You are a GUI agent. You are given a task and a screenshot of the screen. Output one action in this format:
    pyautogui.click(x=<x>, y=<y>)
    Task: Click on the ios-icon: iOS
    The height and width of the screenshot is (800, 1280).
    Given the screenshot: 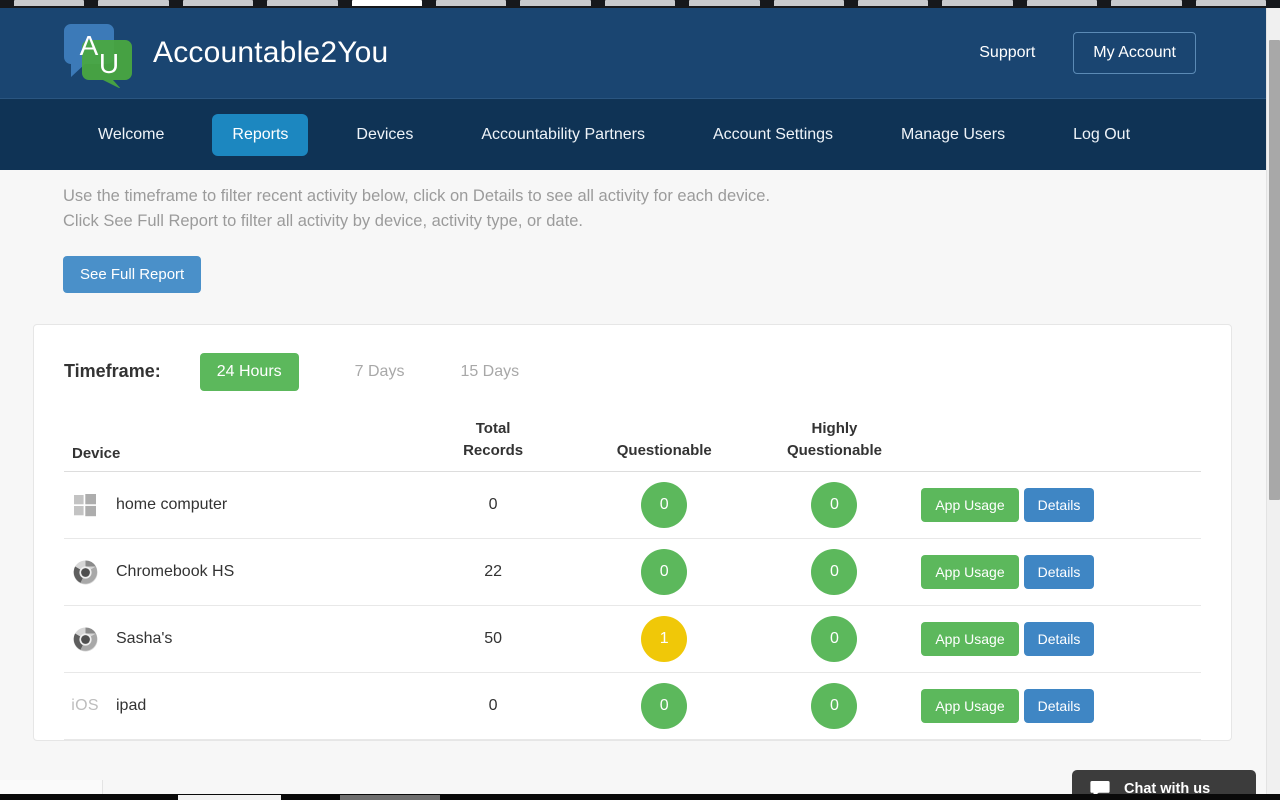 What is the action you would take?
    pyautogui.click(x=85, y=705)
    